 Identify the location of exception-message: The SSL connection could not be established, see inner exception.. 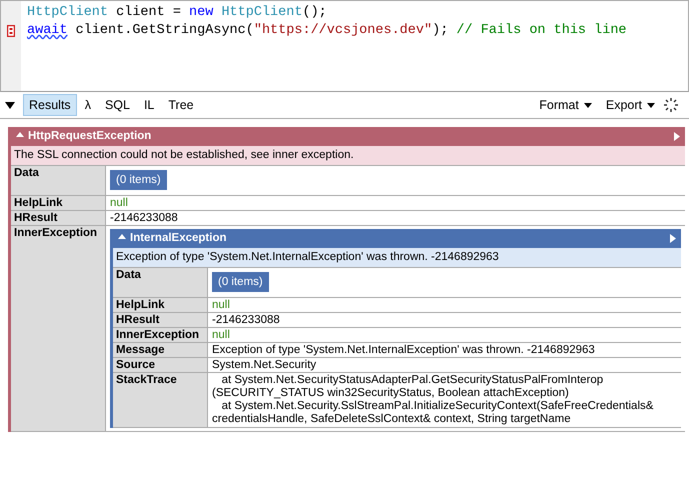
(348, 156).